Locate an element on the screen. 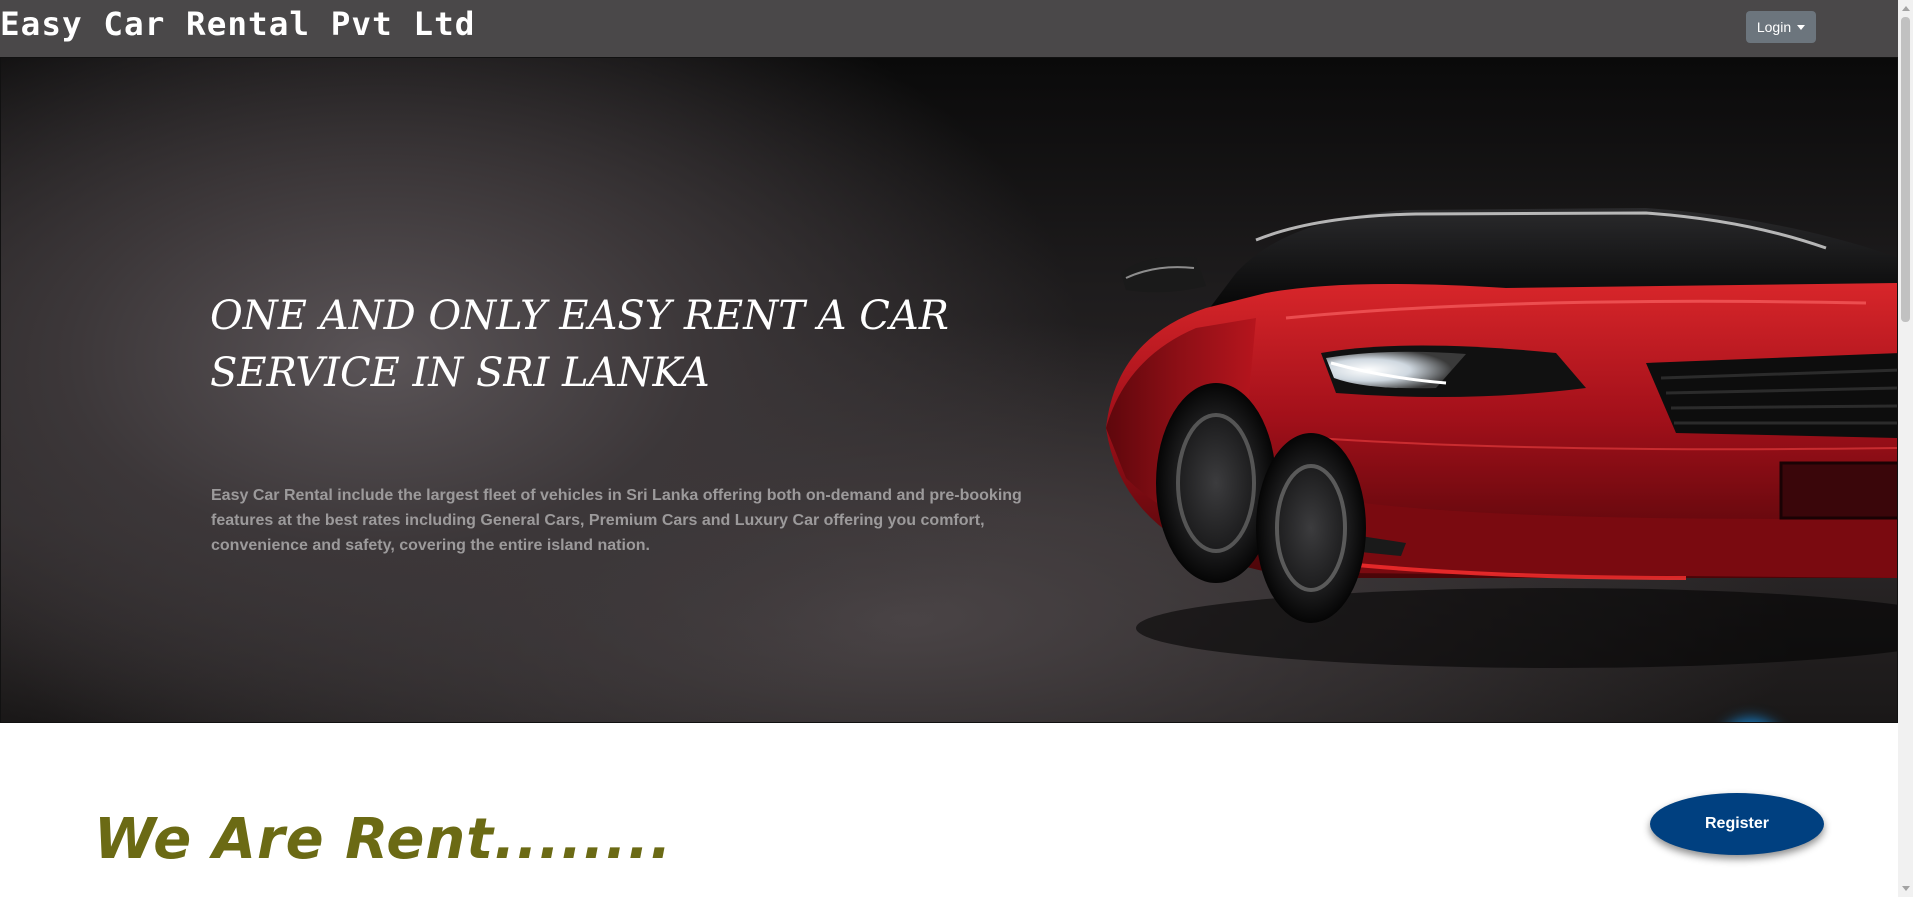 Image resolution: width=1913 pixels, height=897 pixels. scroll-down-arrow-icon is located at coordinates (1906, 888).